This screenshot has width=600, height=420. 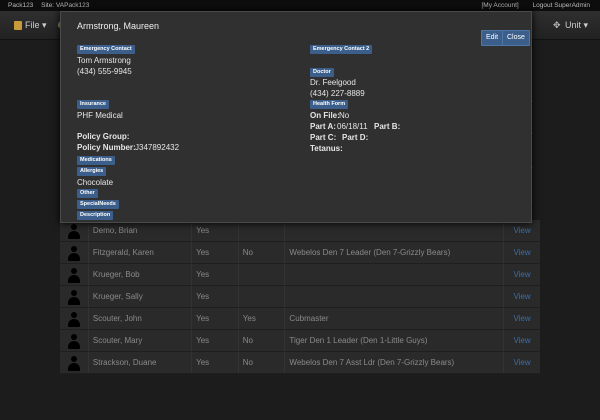 I want to click on insurance-badge: Insurance, so click(x=93, y=104).